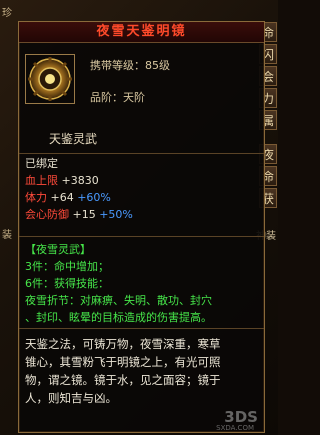 This screenshot has height=435, width=320. What do you see at coordinates (73, 139) in the screenshot?
I see `item-name: 天鉴灵武` at bounding box center [73, 139].